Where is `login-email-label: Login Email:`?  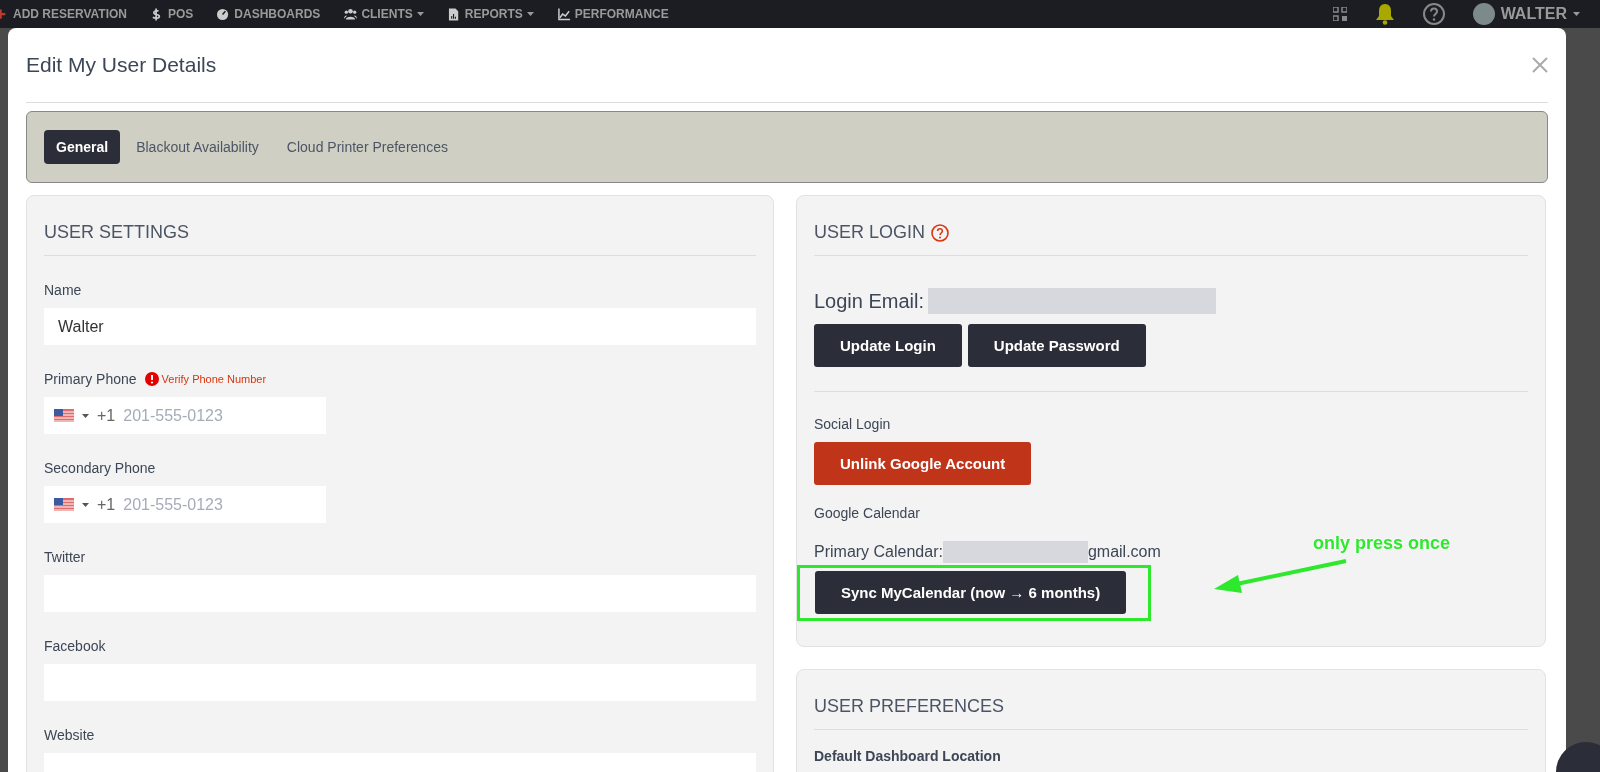
login-email-label: Login Email: is located at coordinates (869, 301).